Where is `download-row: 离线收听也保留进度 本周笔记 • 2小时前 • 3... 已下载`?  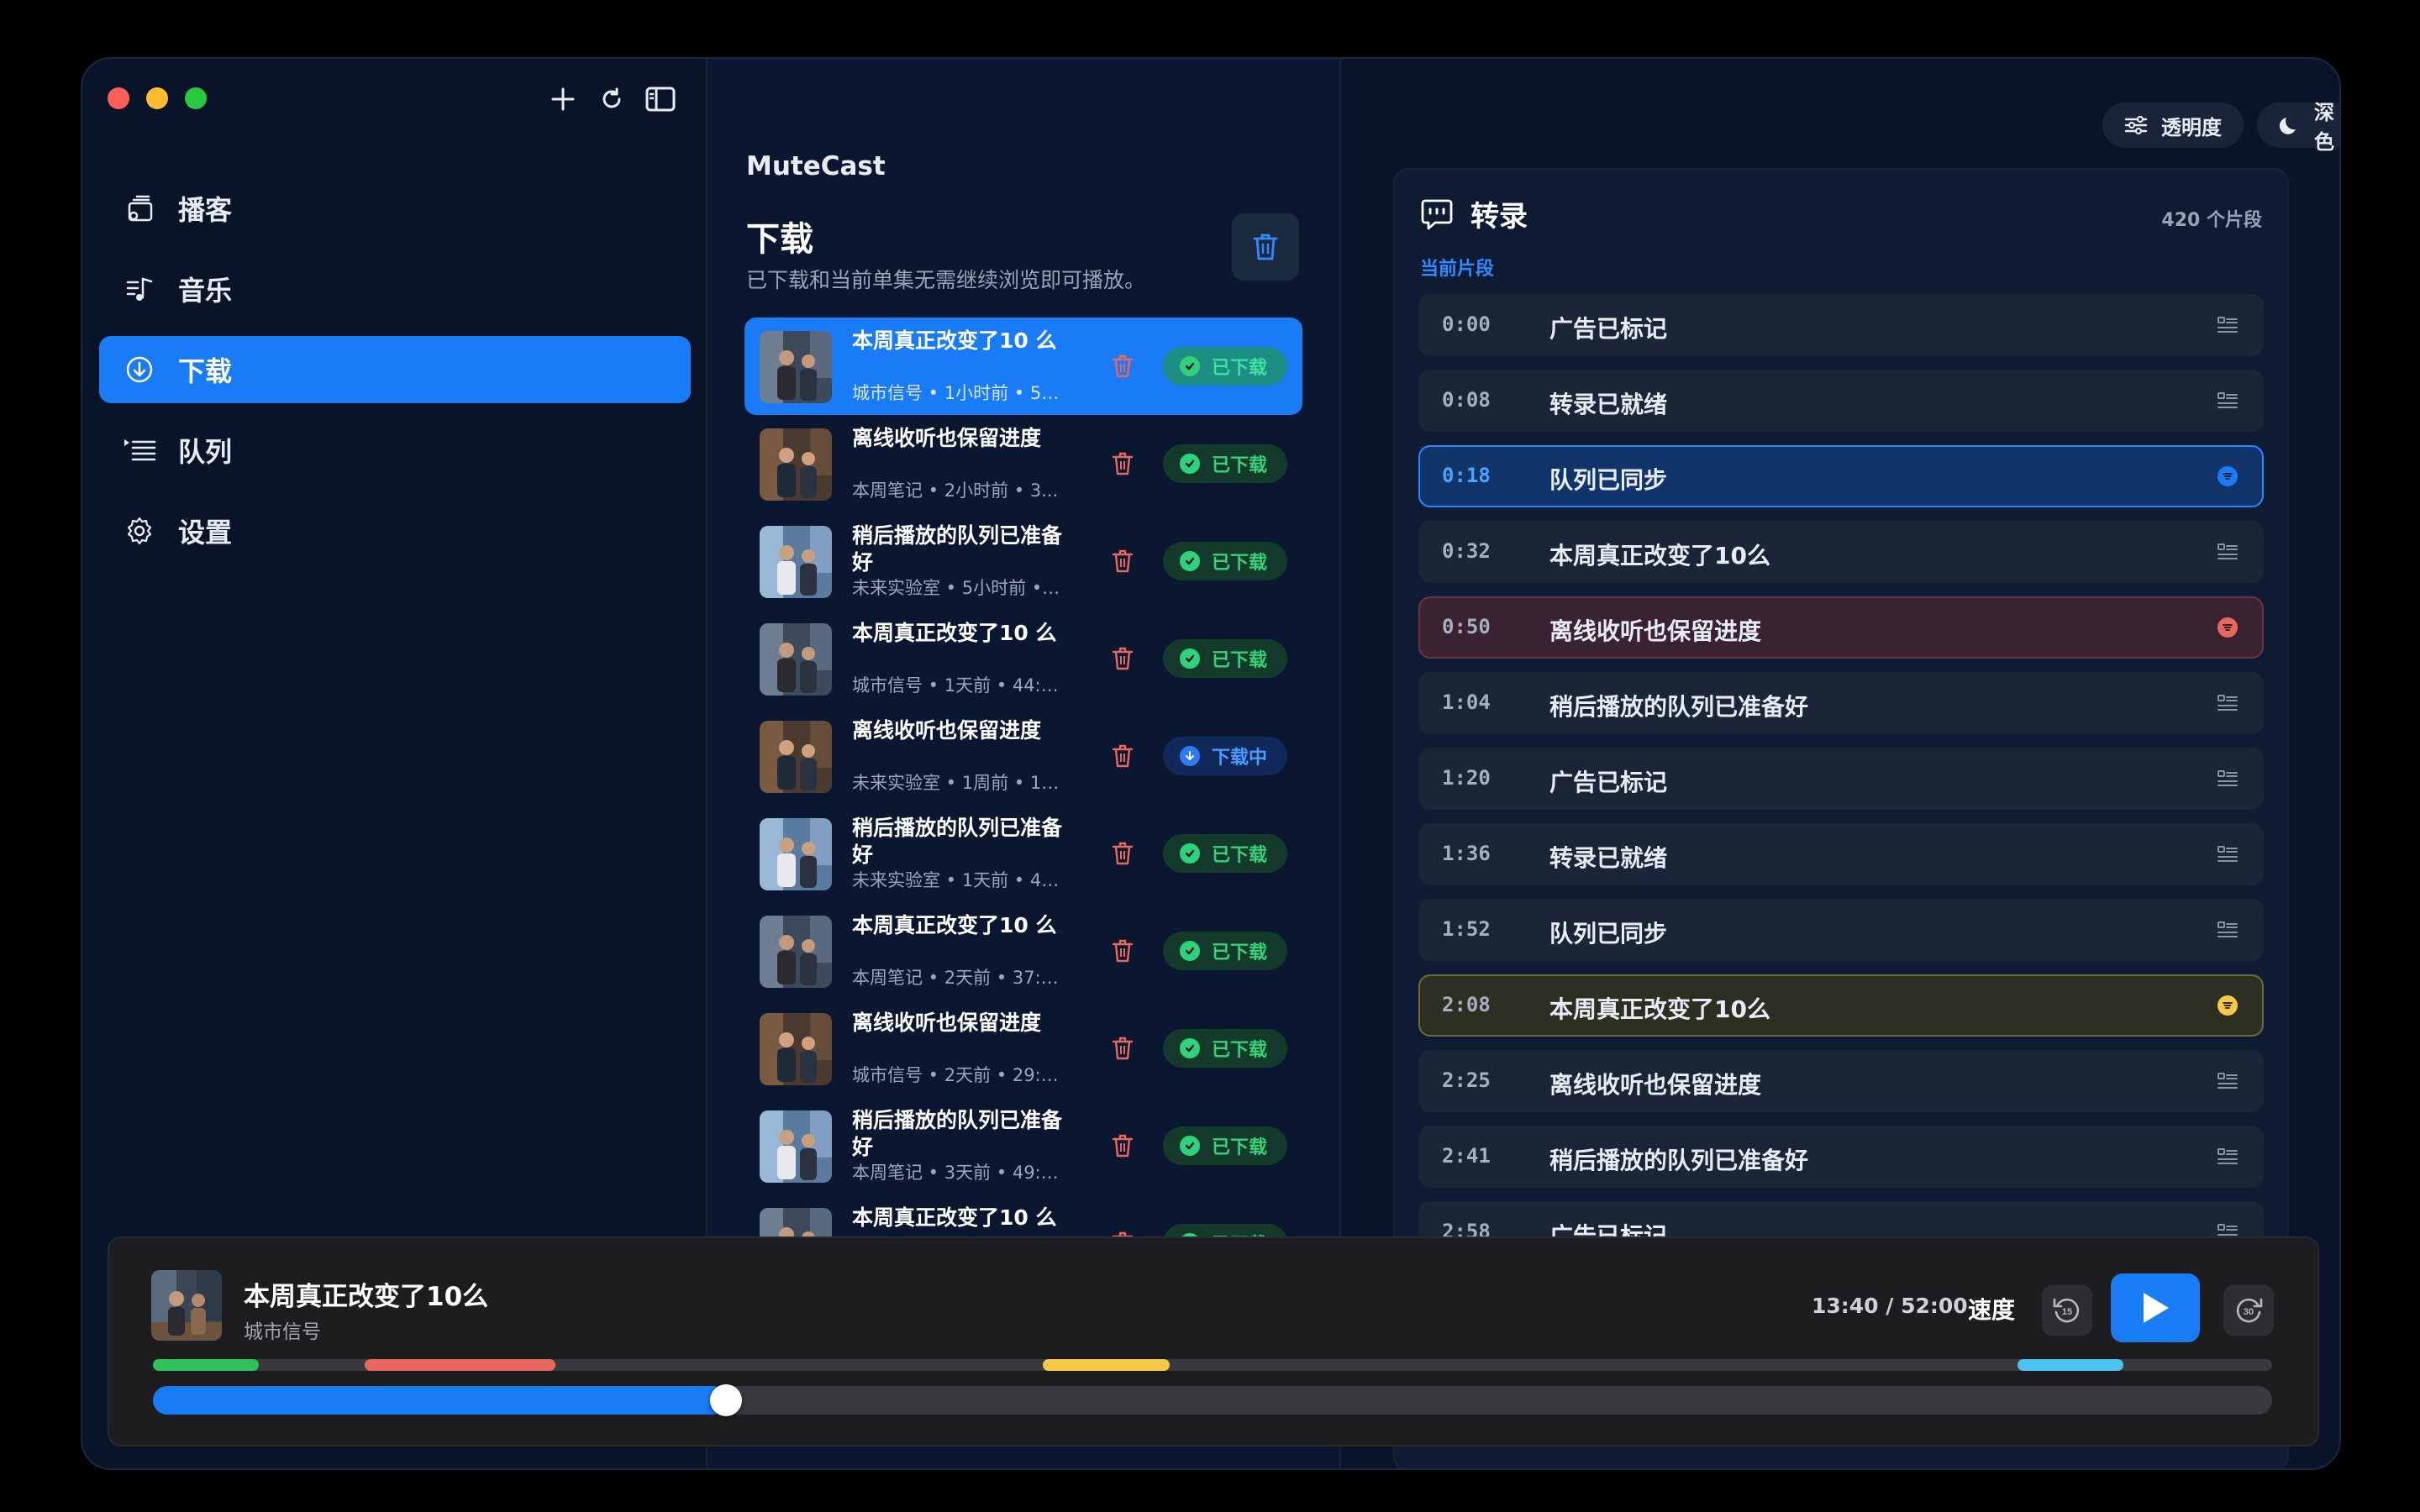 download-row: 离线收听也保留进度 本周笔记 • 2小时前 • 3... 已下载 is located at coordinates (1023, 463).